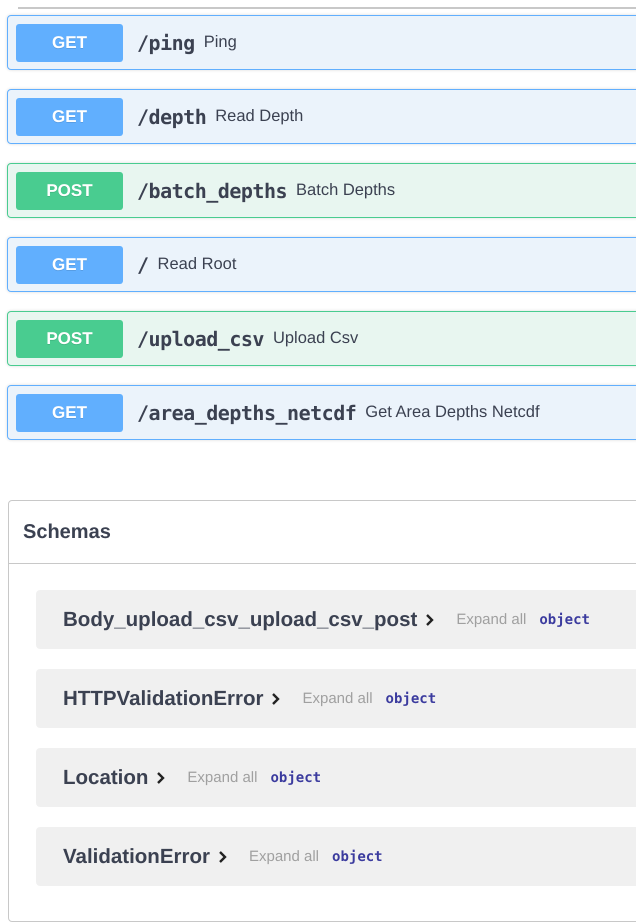 This screenshot has width=636, height=922. I want to click on endpoint-path: /area_depths_netcdf, so click(246, 412).